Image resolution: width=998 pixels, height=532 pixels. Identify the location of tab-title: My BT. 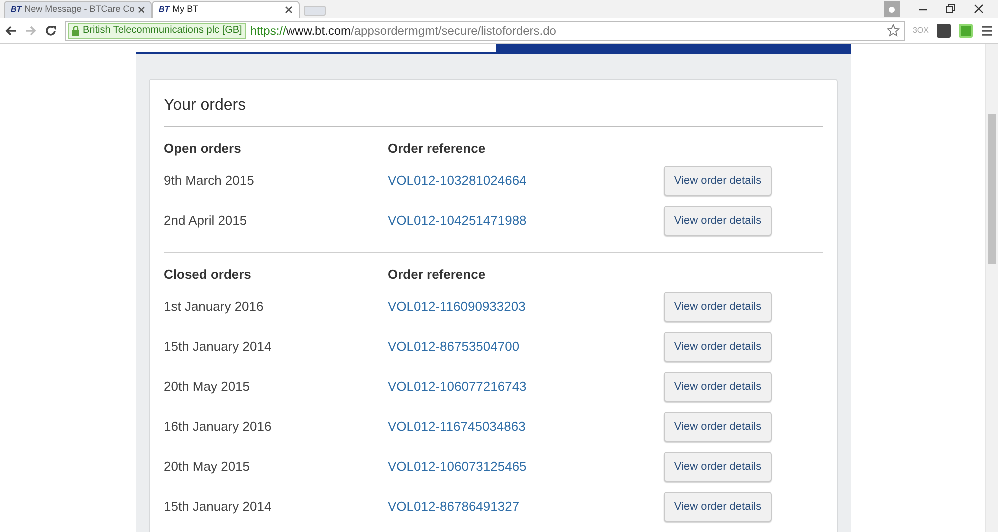
(186, 9).